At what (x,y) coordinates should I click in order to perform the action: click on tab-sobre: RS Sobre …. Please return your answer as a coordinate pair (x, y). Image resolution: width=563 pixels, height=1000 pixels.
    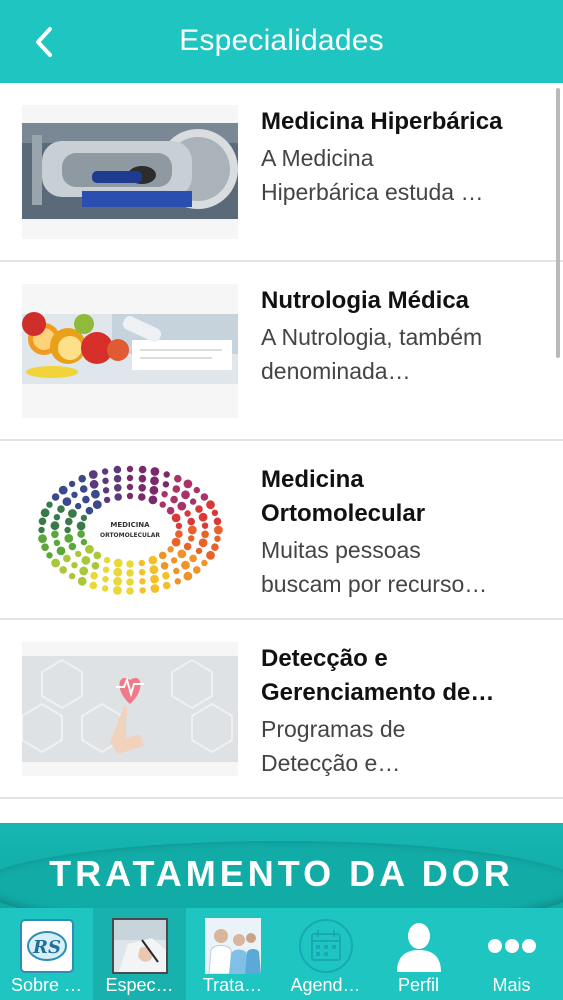
    Looking at the image, I should click on (46, 954).